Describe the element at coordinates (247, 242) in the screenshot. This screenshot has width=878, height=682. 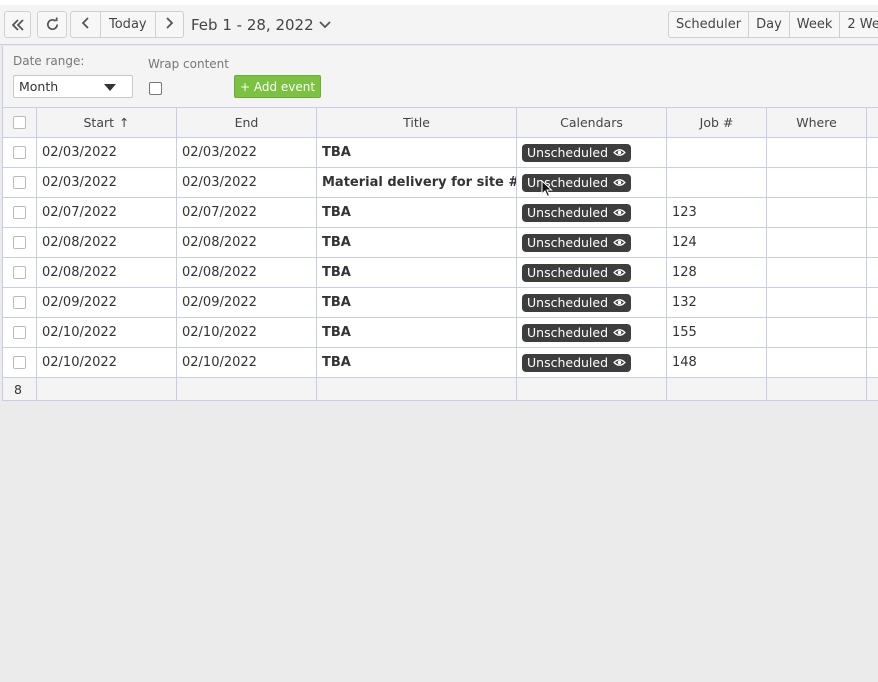
I see `end-cell: 02/08/2022` at that location.